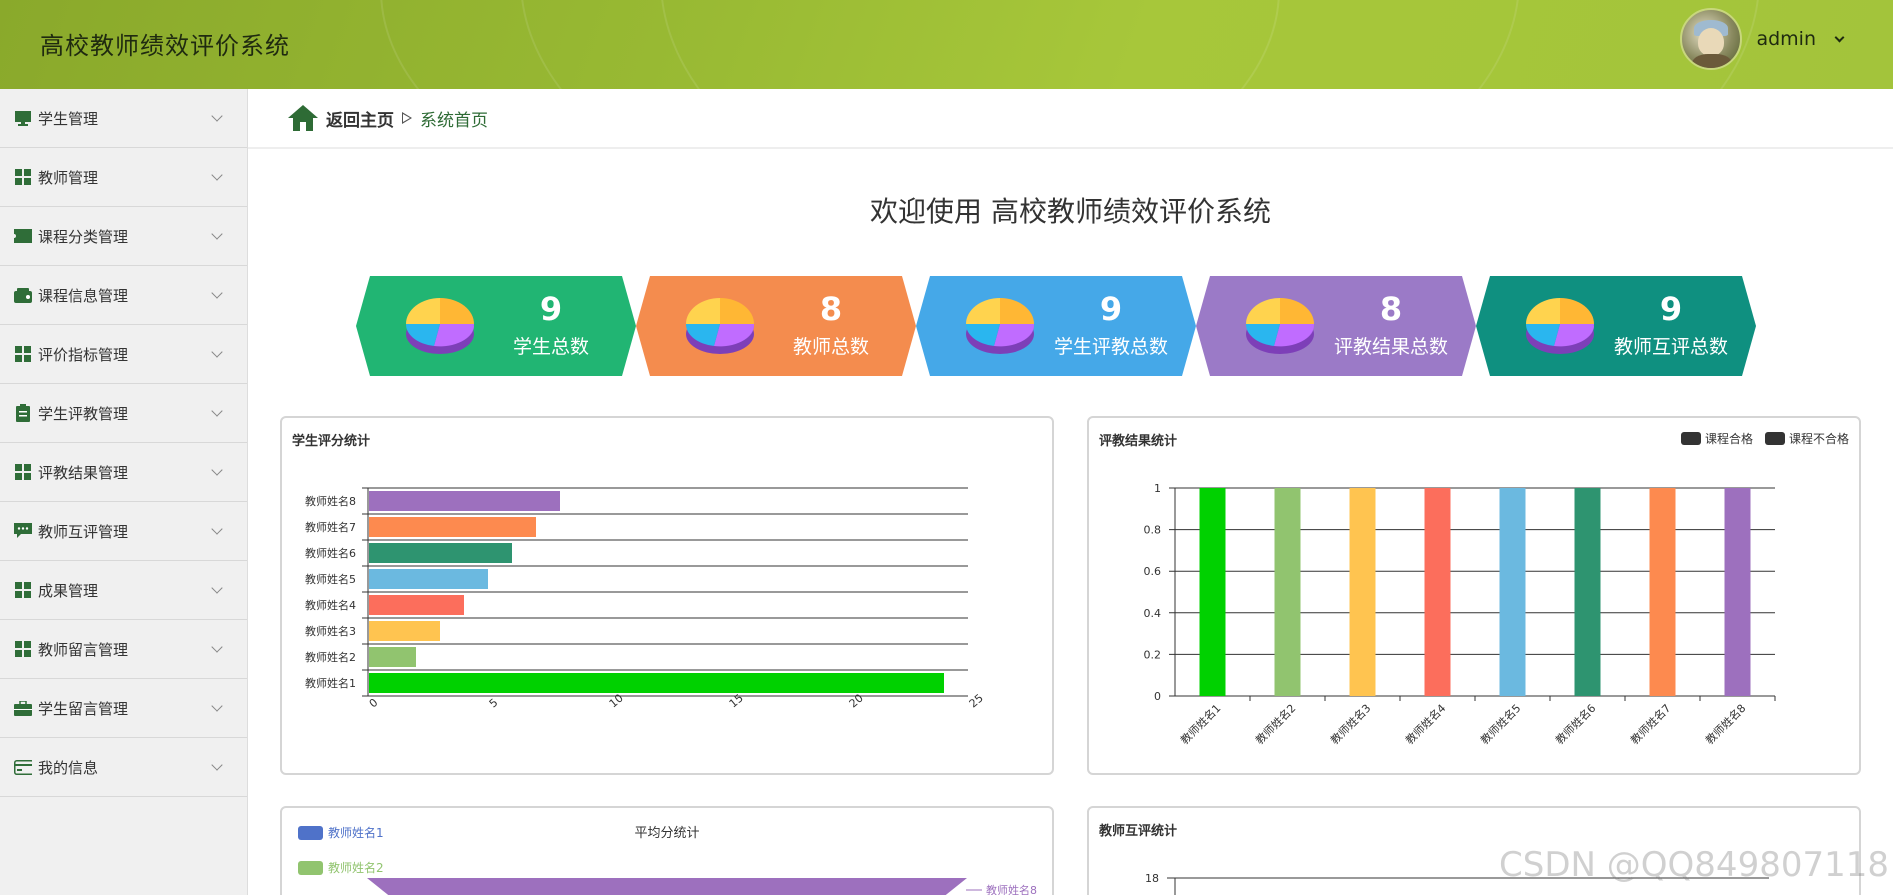 This screenshot has width=1893, height=895. Describe the element at coordinates (68, 177) in the screenshot. I see `sidebar-item-label: 教师管理` at that location.